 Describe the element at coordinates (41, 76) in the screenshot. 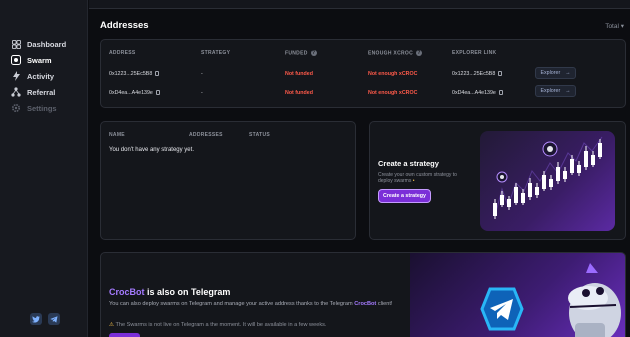

I see `sidebar-item-label: Activity` at that location.